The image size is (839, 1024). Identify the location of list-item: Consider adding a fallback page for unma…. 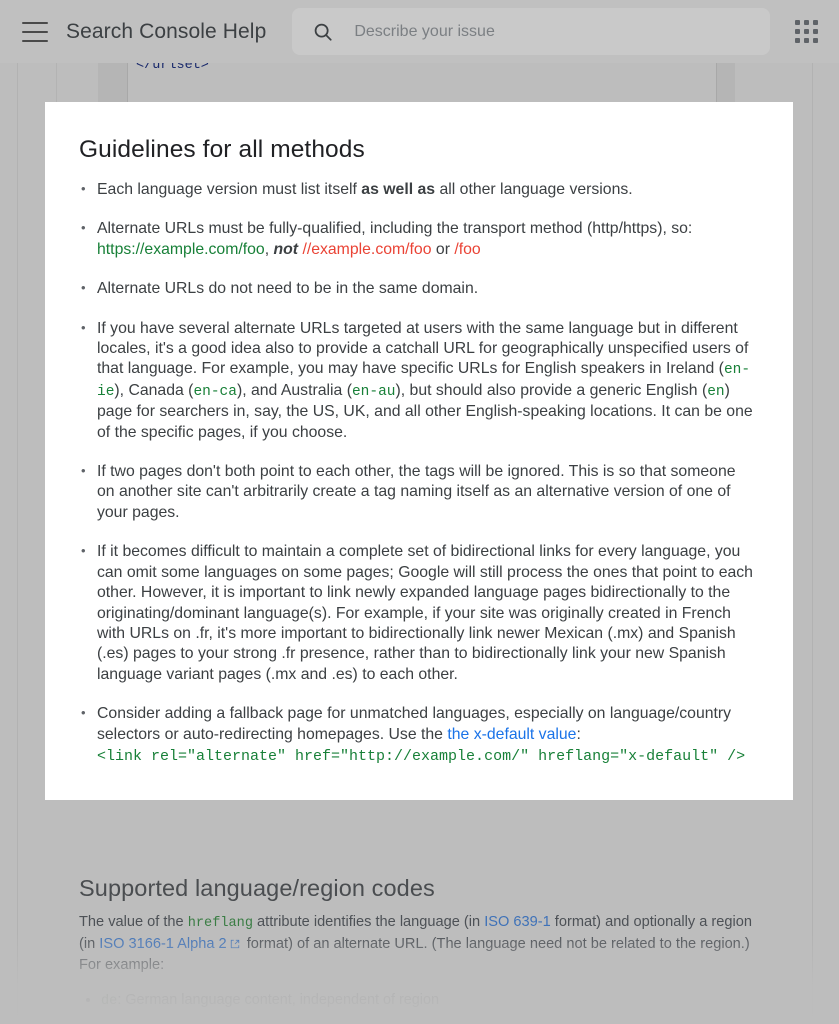
(416, 735).